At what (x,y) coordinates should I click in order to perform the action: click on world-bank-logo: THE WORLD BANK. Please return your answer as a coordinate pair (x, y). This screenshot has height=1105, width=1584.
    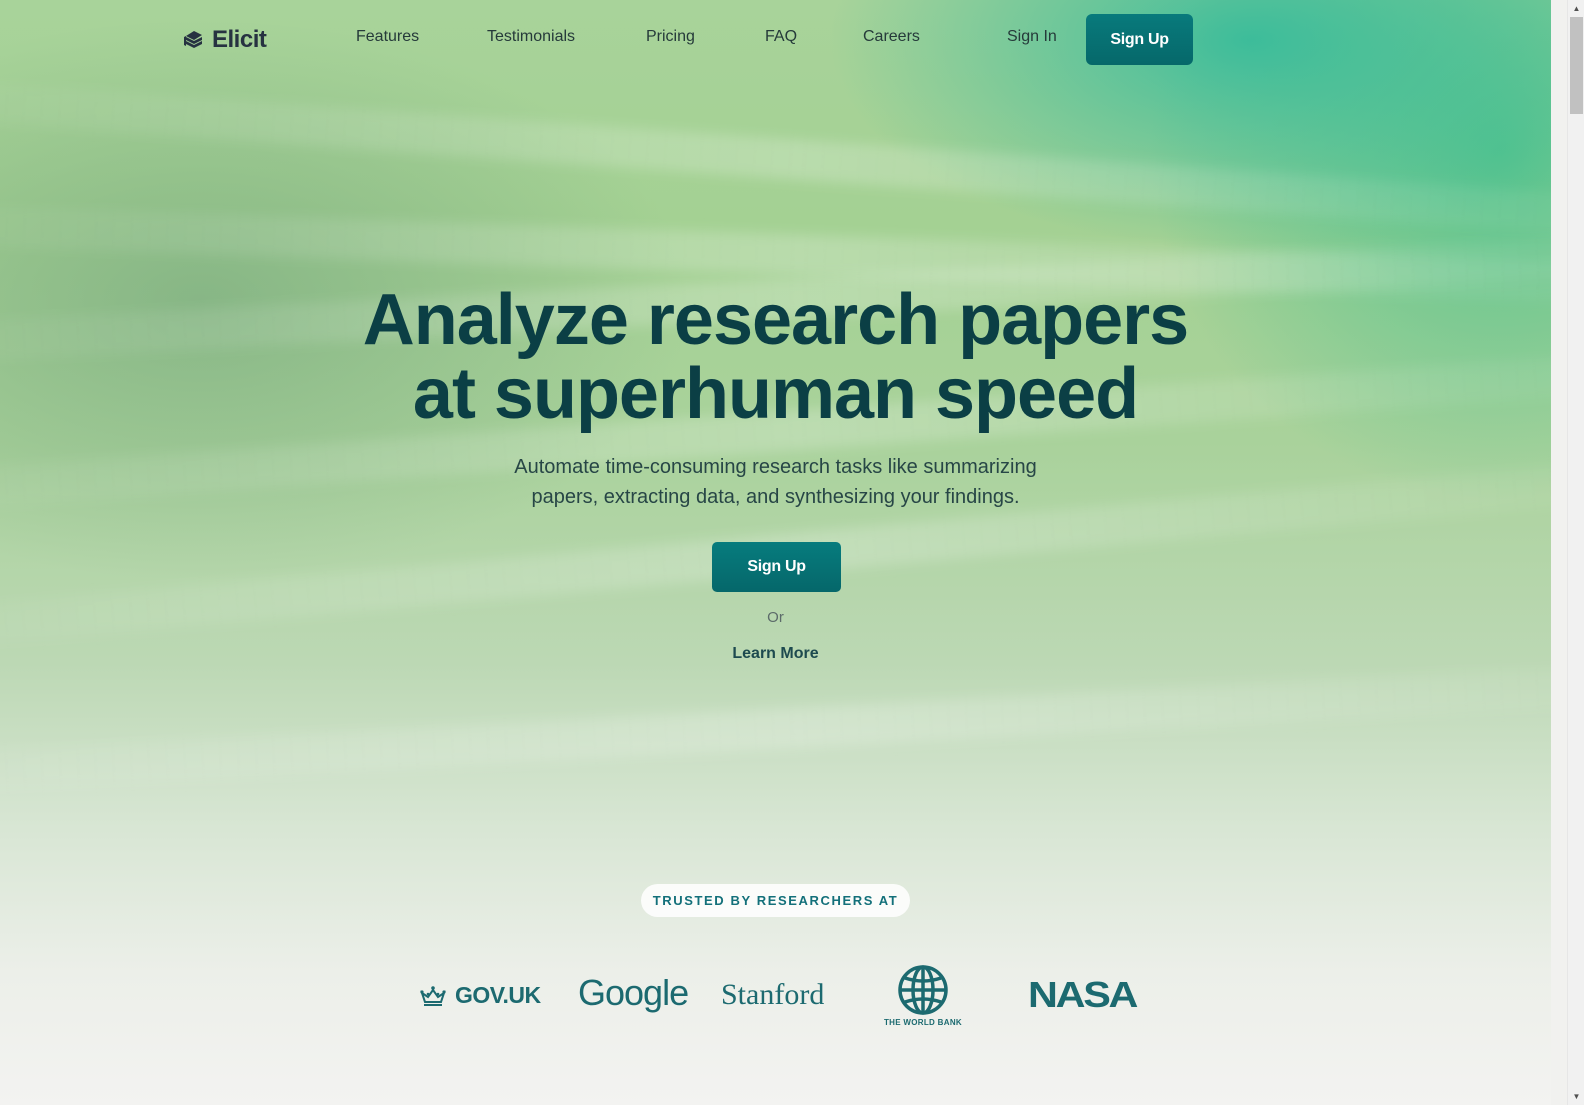
    Looking at the image, I should click on (923, 995).